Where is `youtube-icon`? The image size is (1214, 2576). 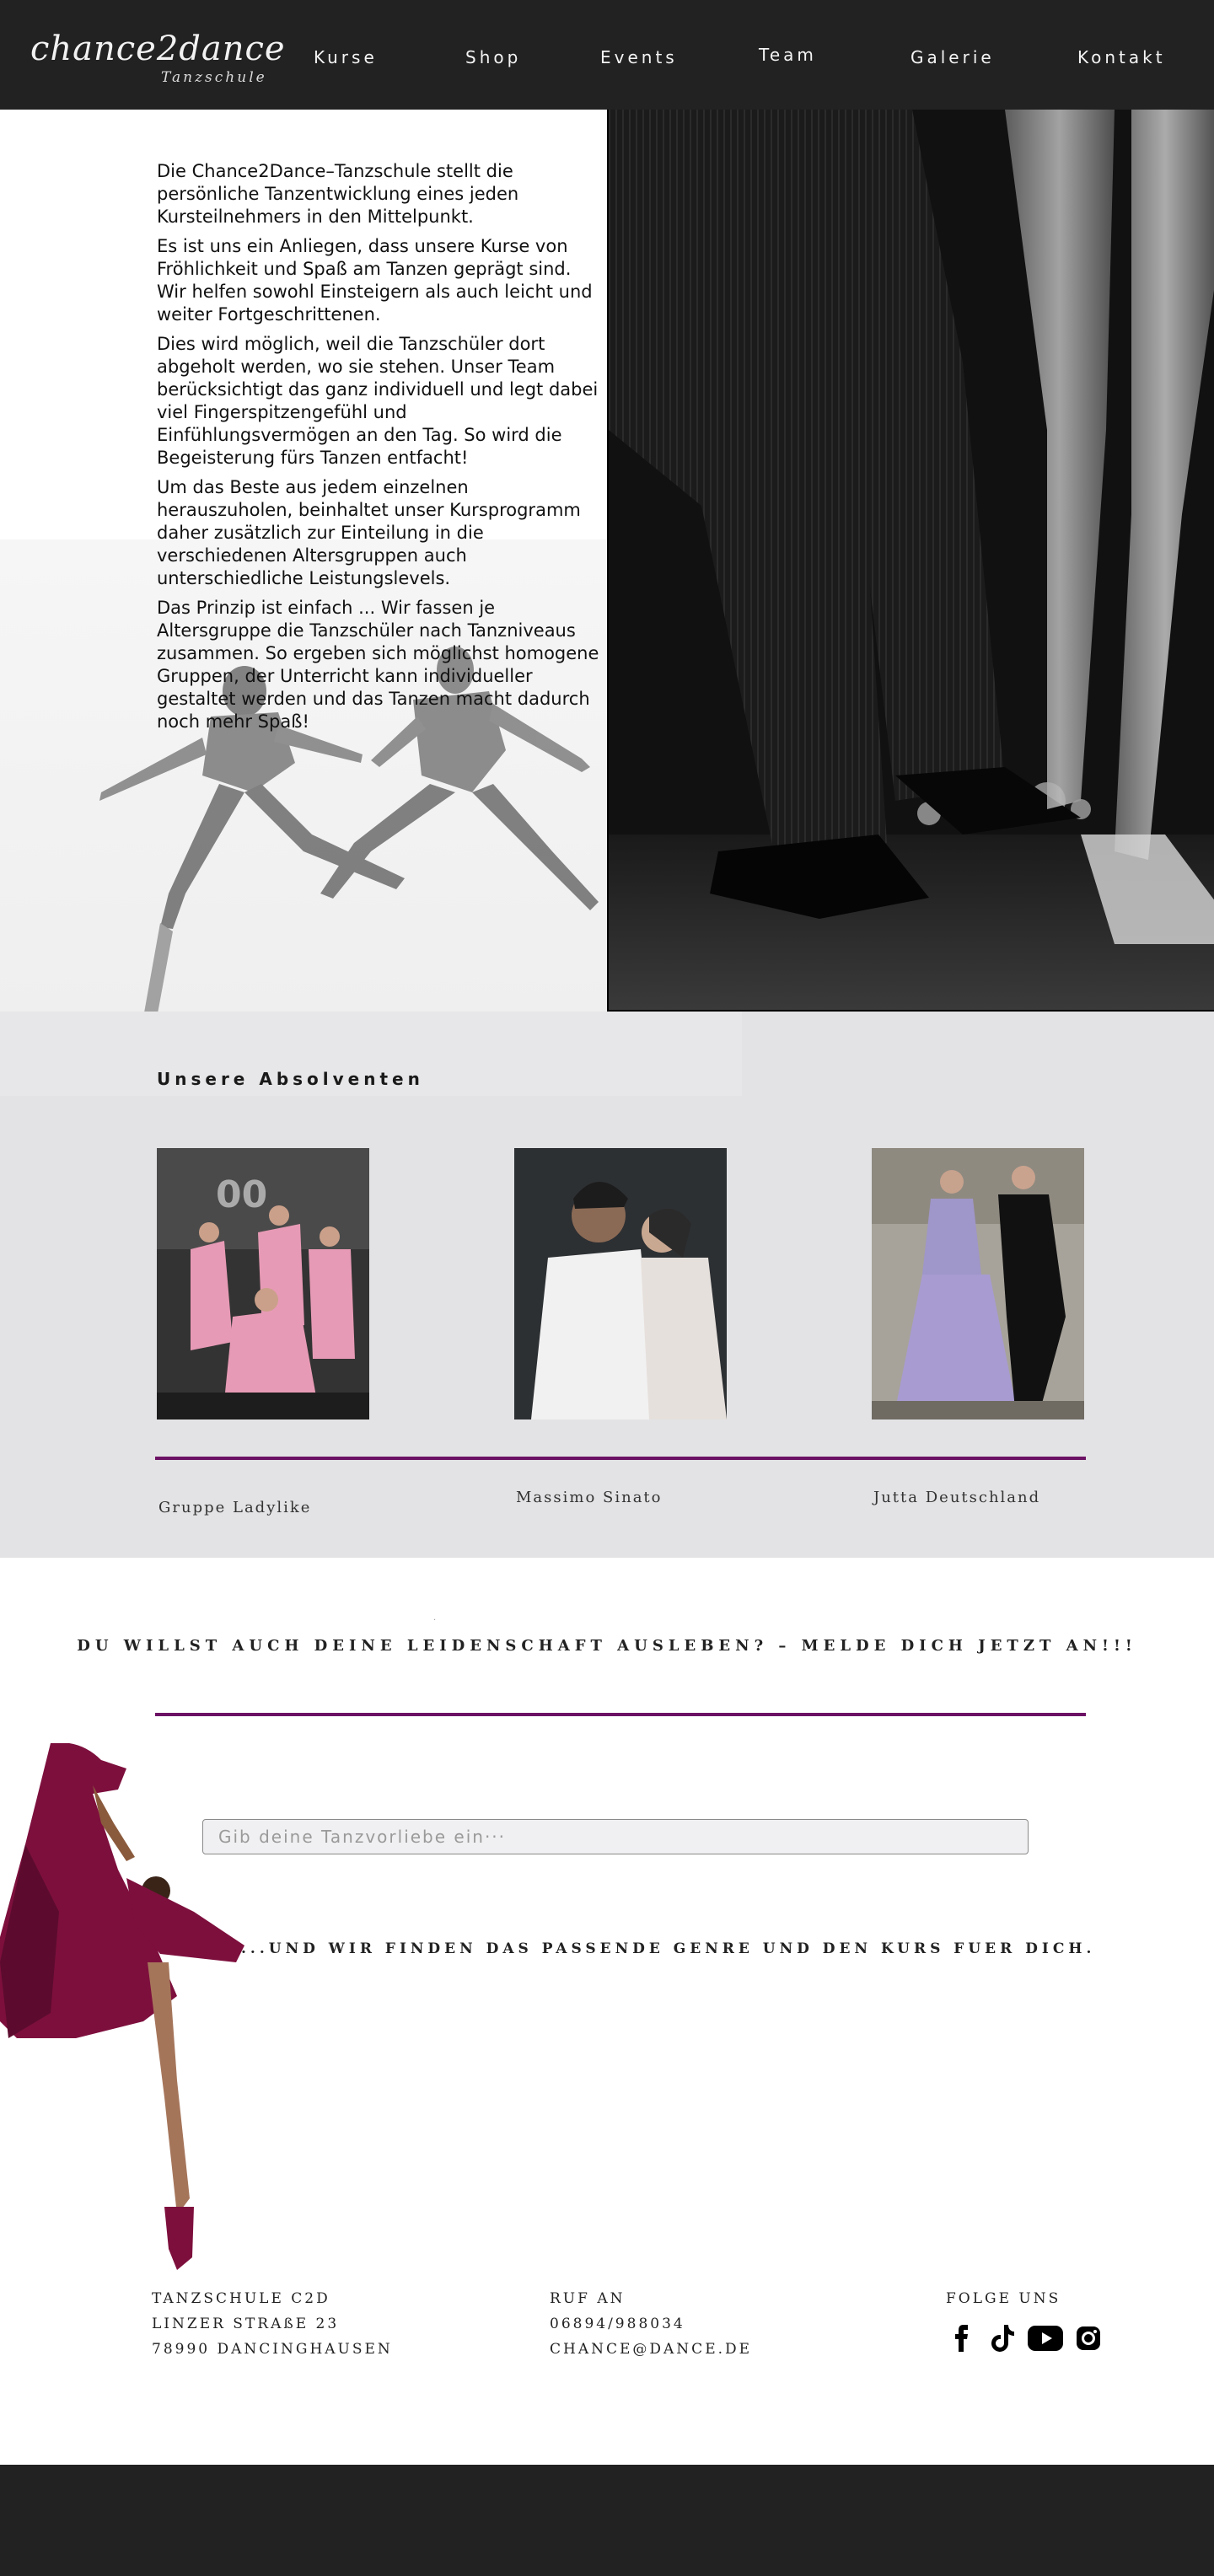 youtube-icon is located at coordinates (1045, 2338).